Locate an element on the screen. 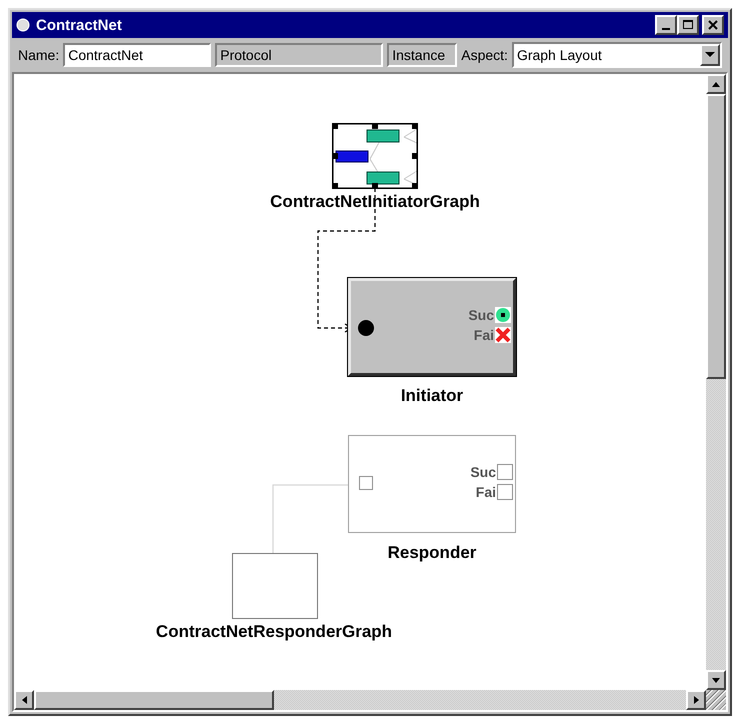 The image size is (736, 724). graph-label: ContractNetResponderGraph is located at coordinates (274, 632).